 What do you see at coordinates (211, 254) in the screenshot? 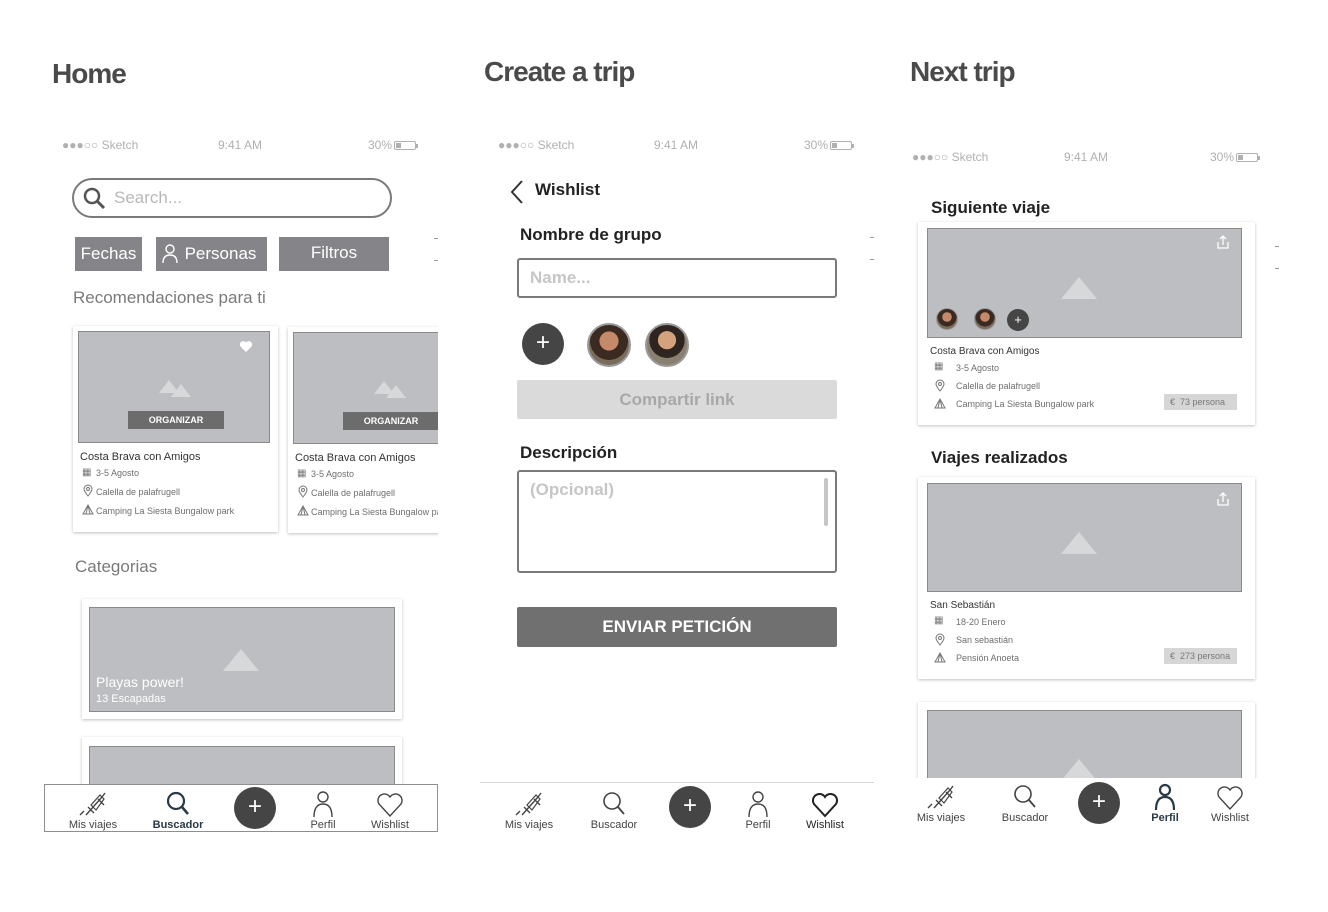
I see `filter-personas-button: Personas` at bounding box center [211, 254].